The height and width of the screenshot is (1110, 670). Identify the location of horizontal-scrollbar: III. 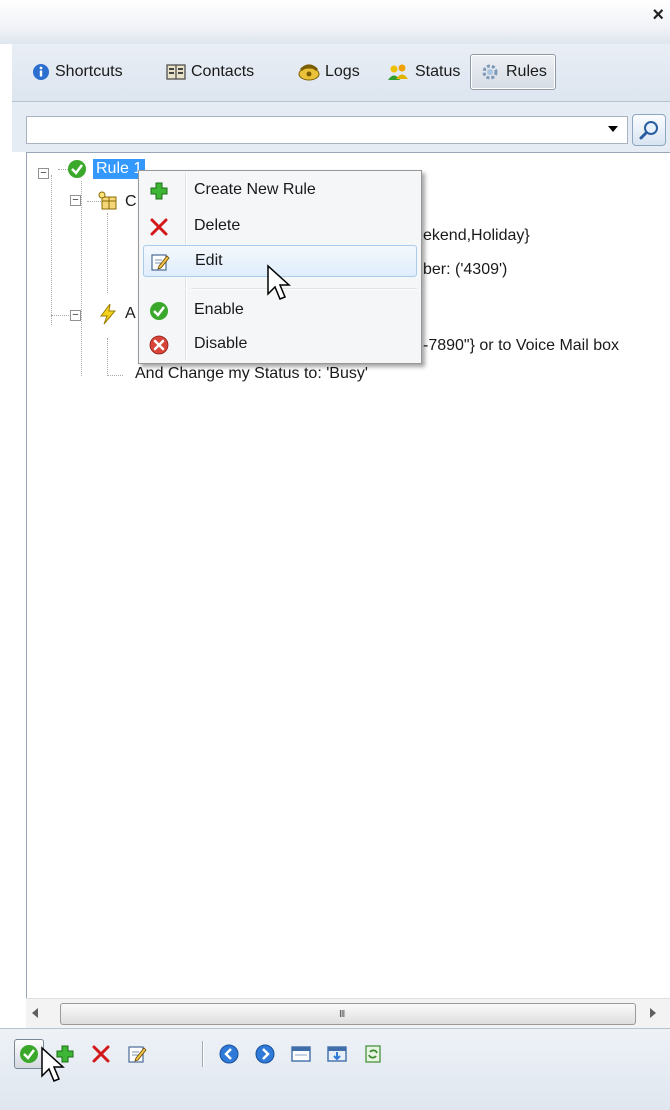
(348, 1013).